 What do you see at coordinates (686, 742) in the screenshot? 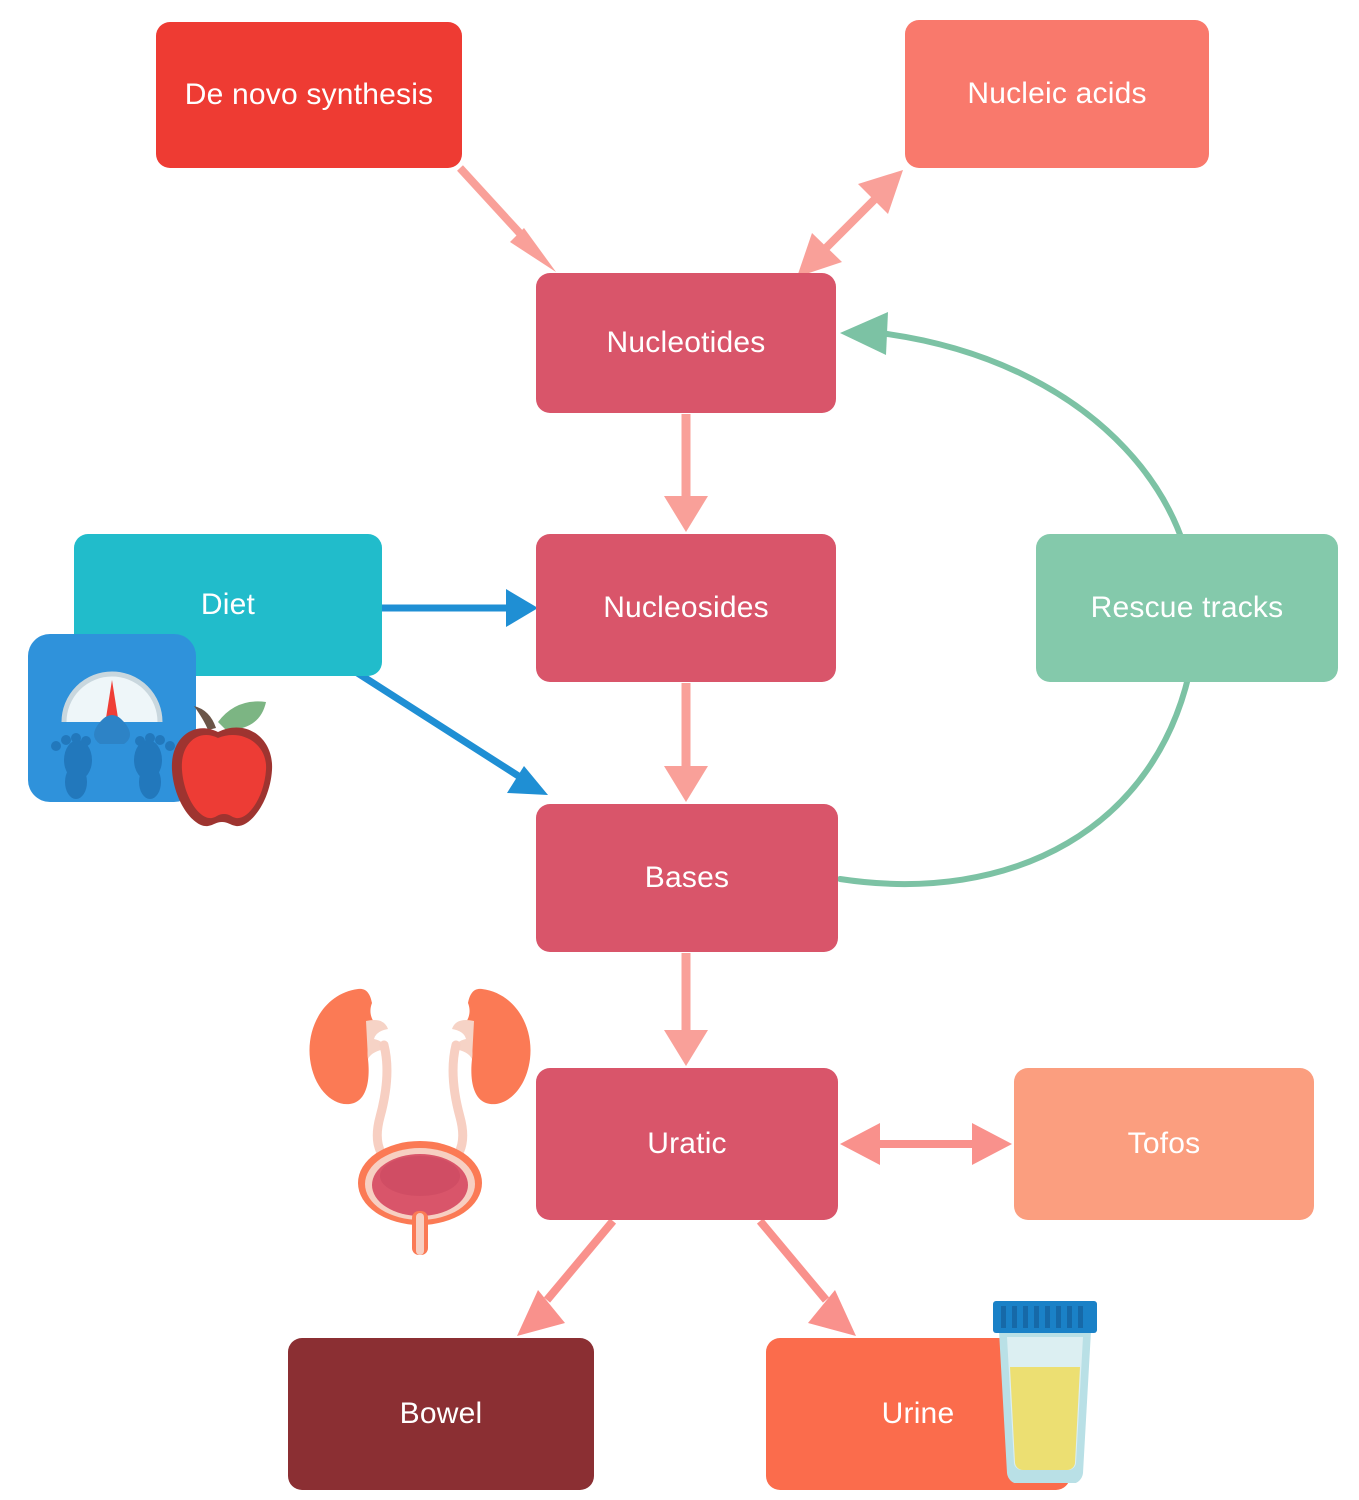
I see `connector-nucleosides-to-bases` at bounding box center [686, 742].